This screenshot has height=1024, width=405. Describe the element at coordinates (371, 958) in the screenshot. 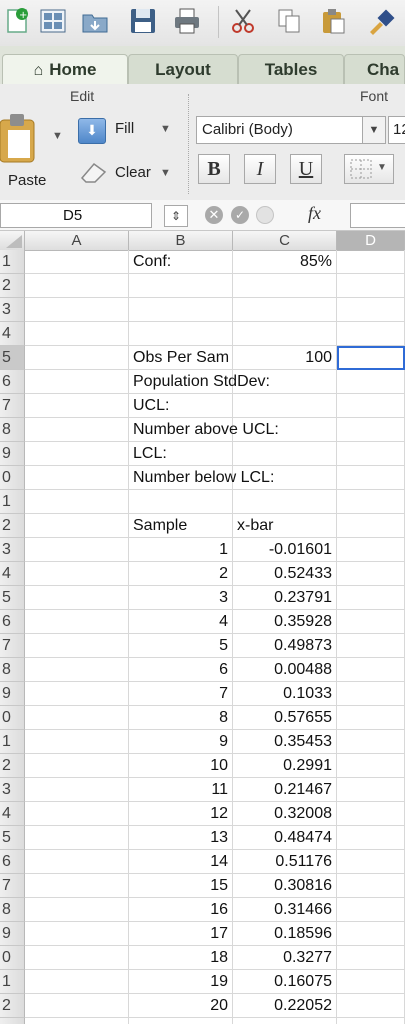

I see `cell-d30` at that location.